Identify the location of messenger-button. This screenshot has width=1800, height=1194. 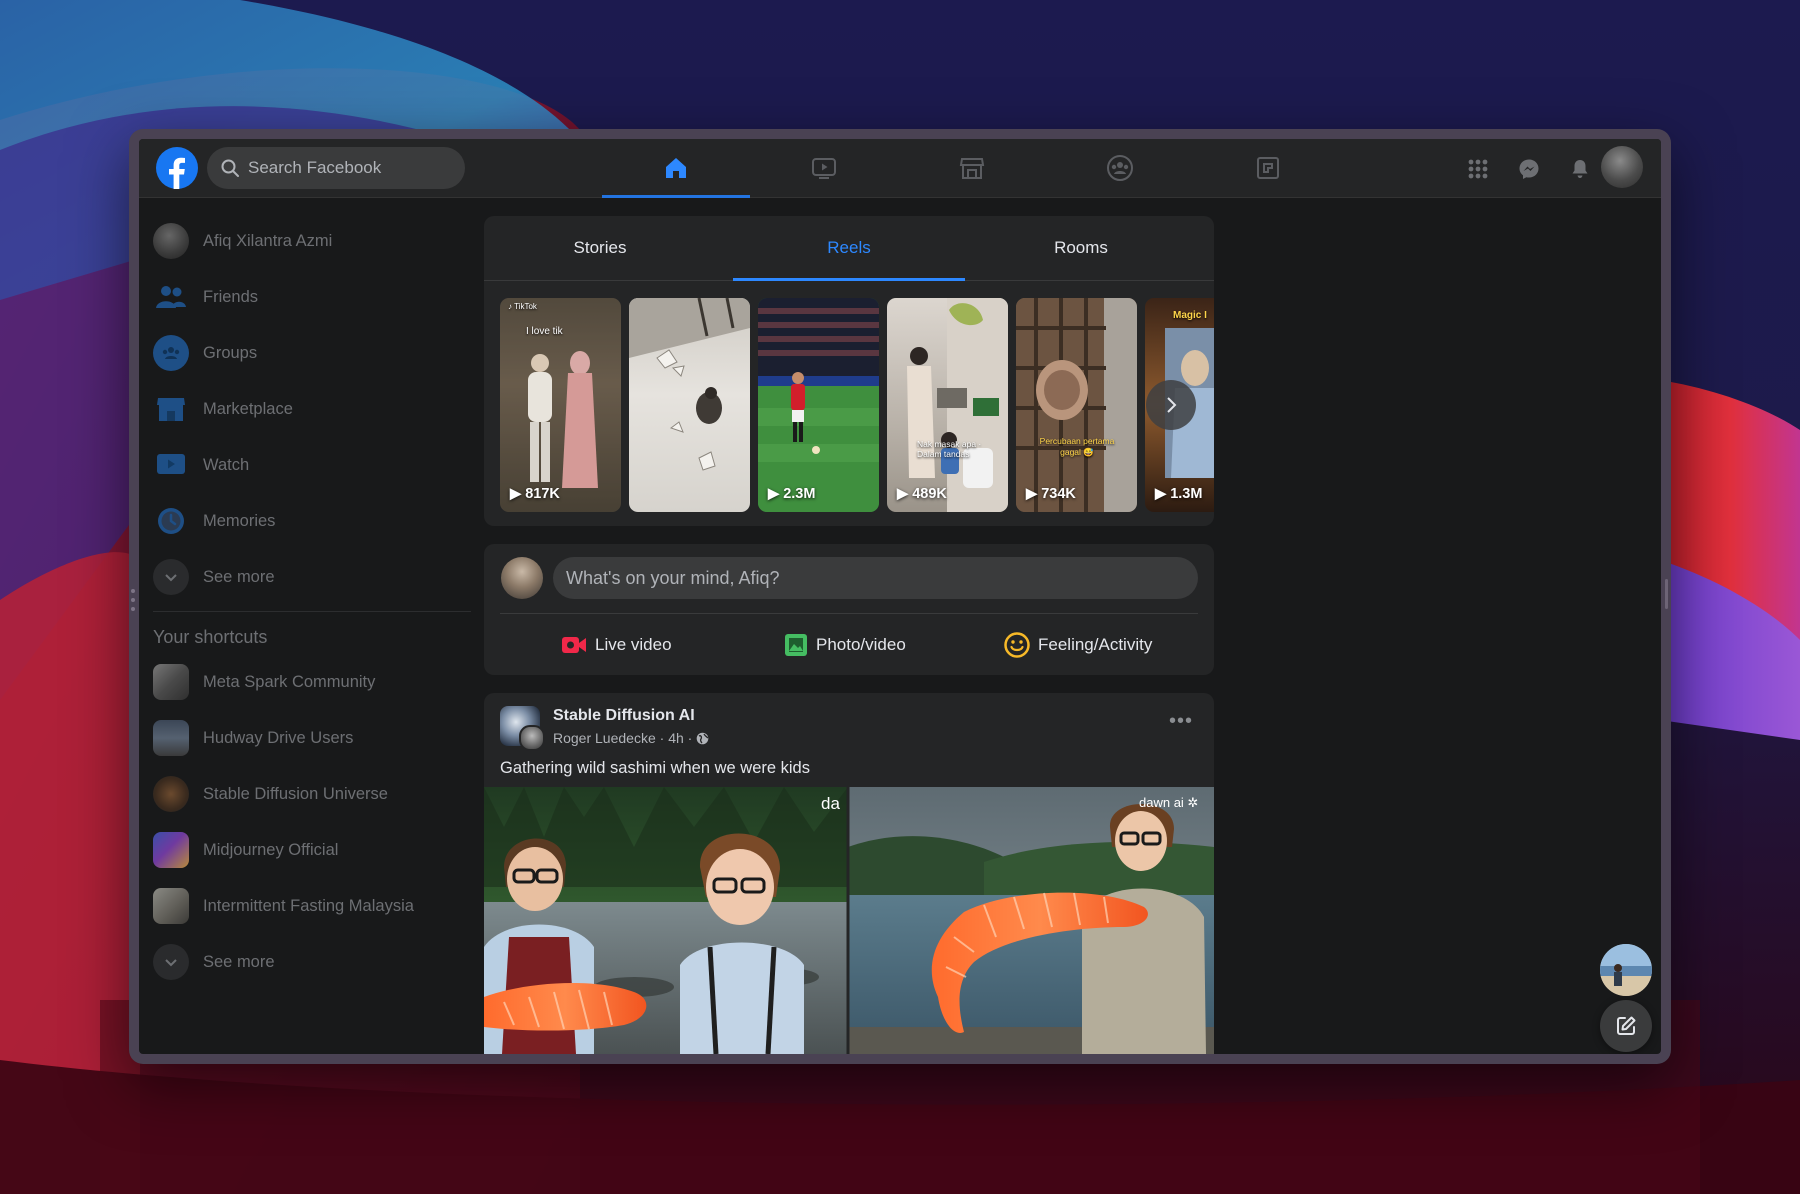
(1529, 169).